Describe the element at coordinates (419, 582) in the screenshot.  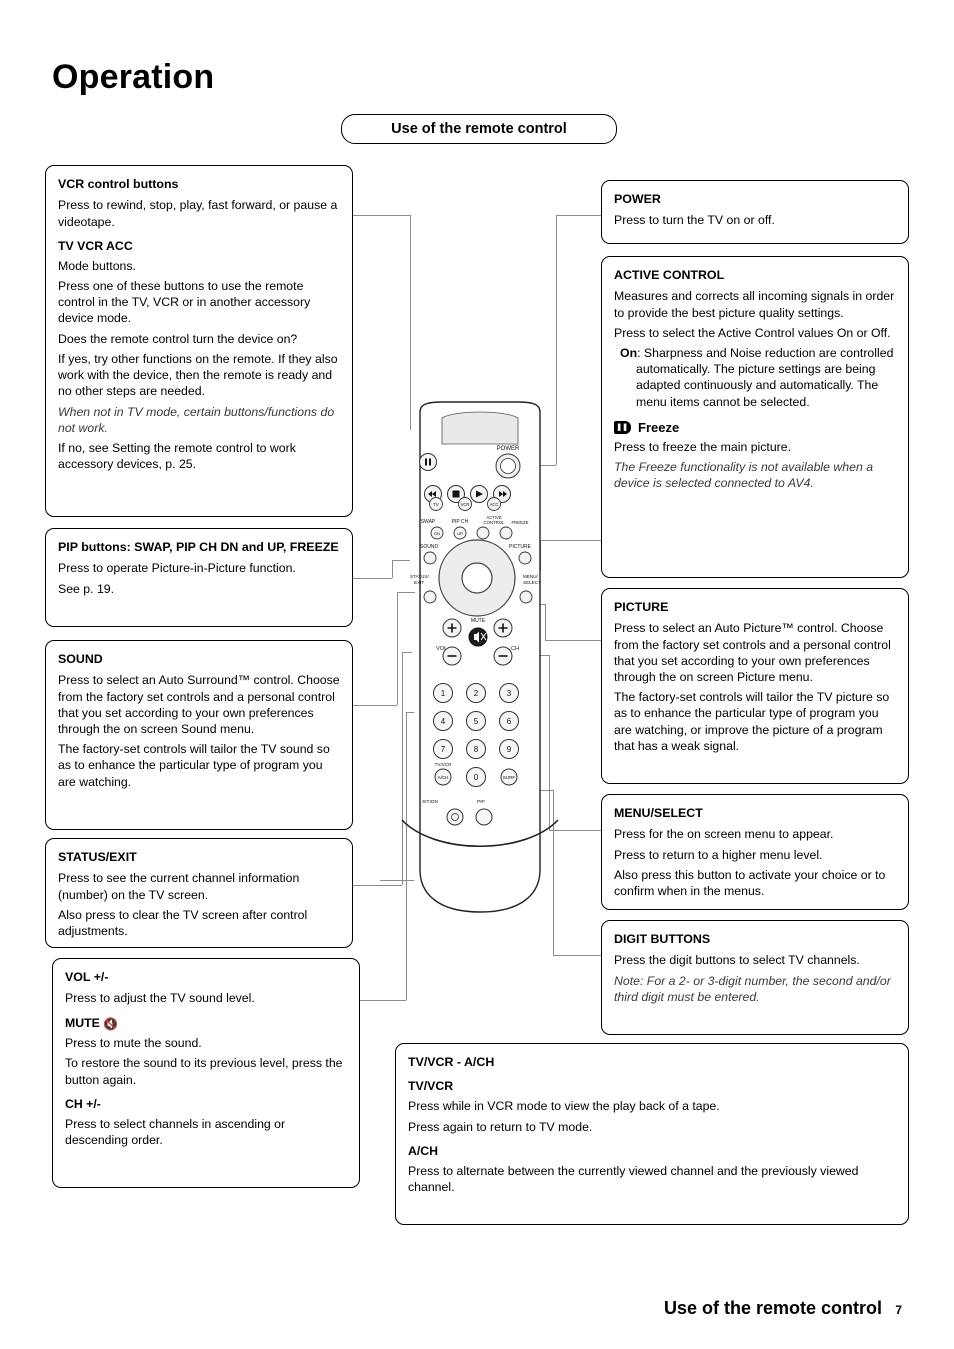
I see `svg-text: EXIT` at that location.